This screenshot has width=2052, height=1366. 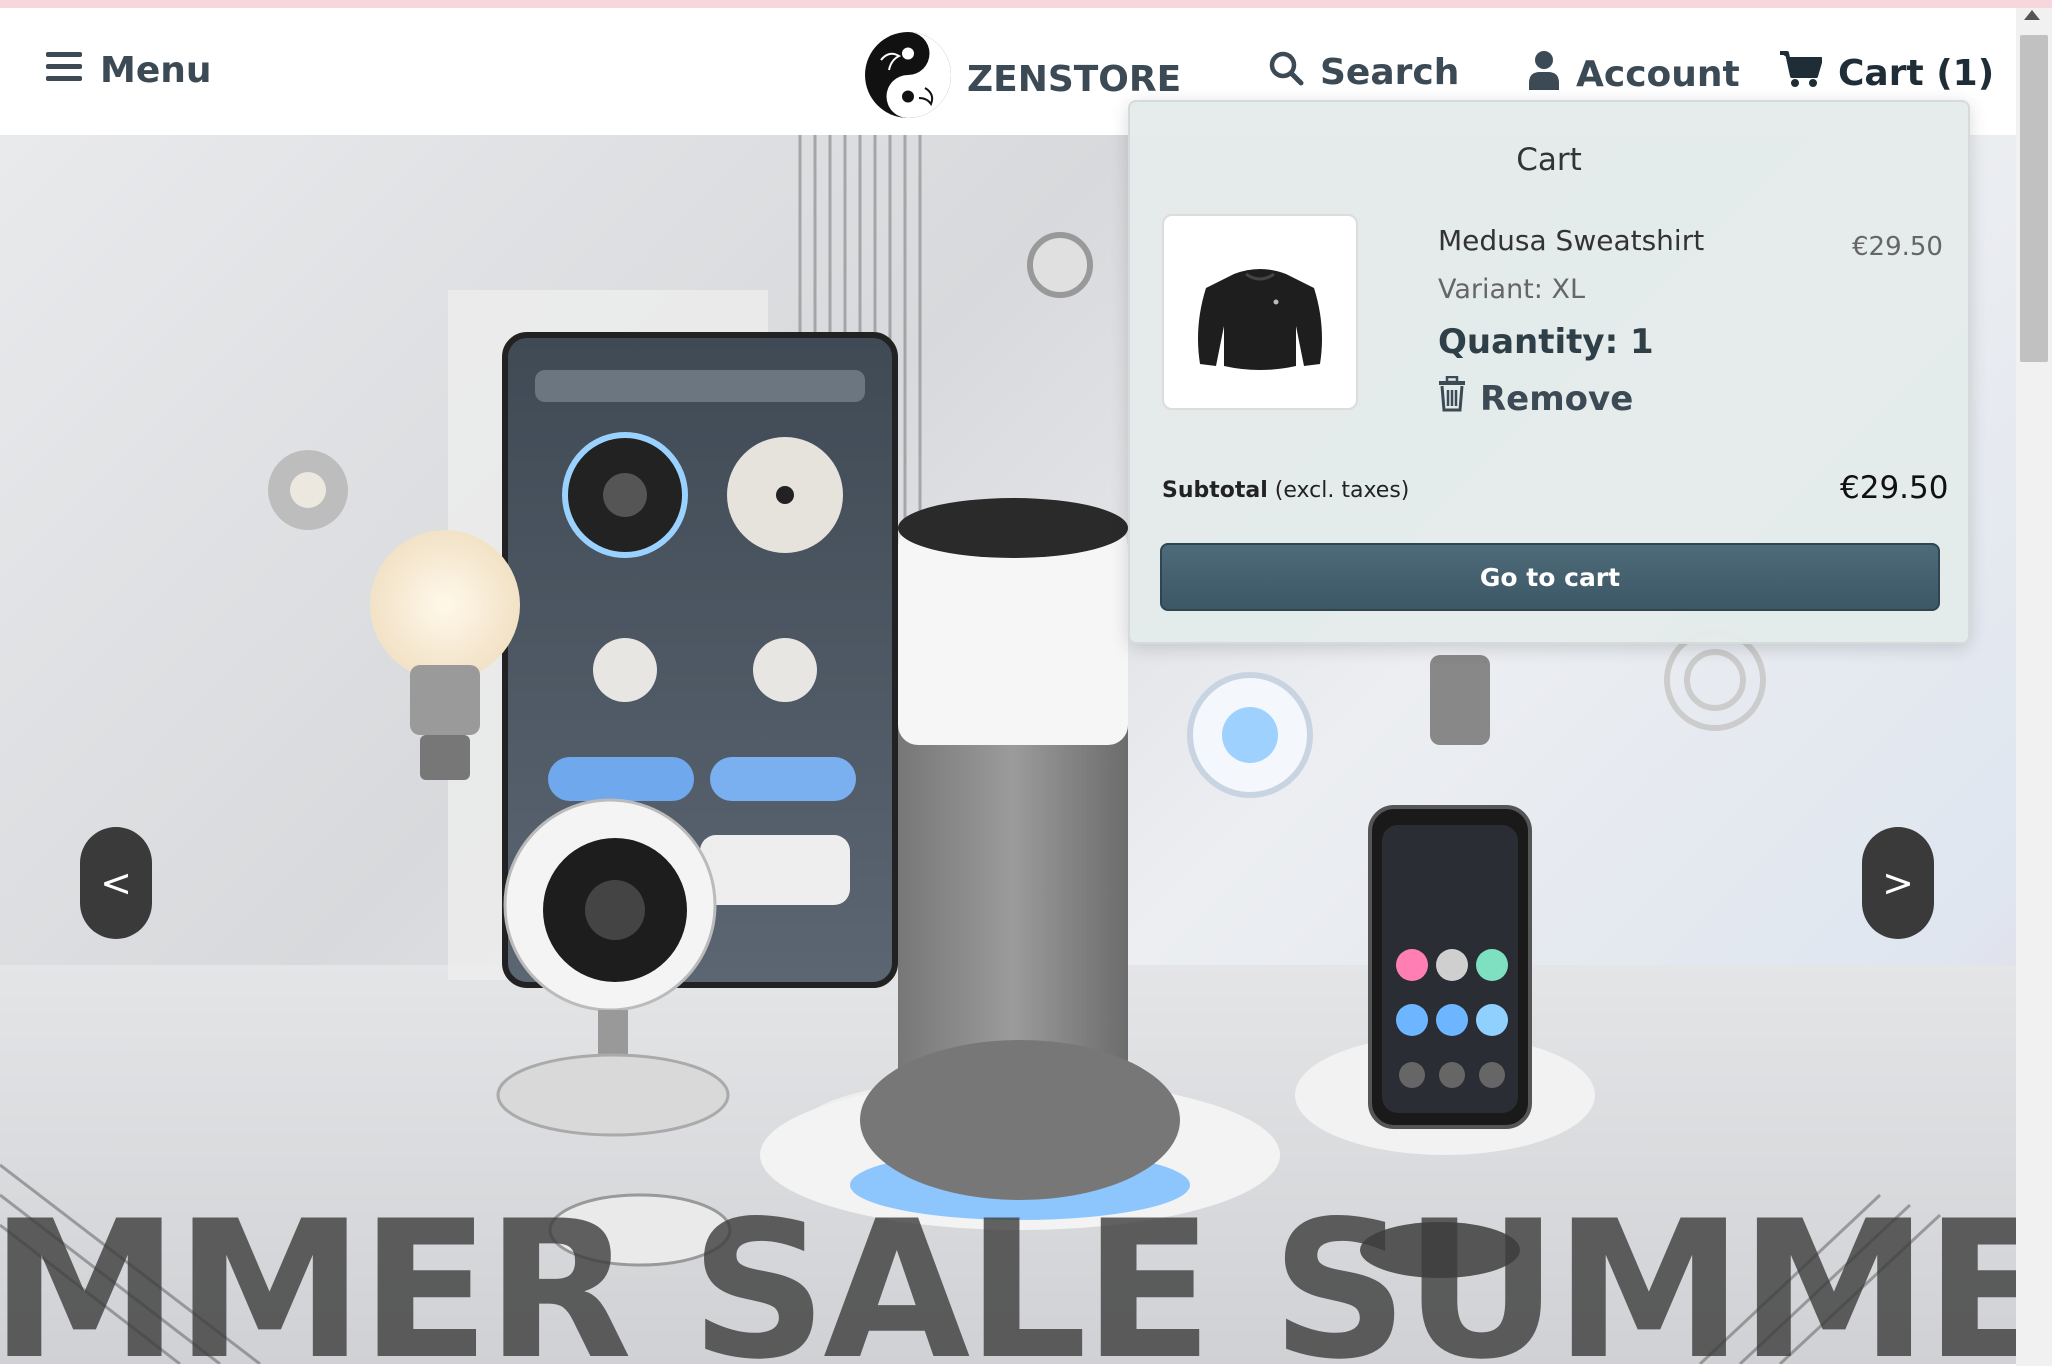 I want to click on cart-button: Cart (1), so click(x=1887, y=73).